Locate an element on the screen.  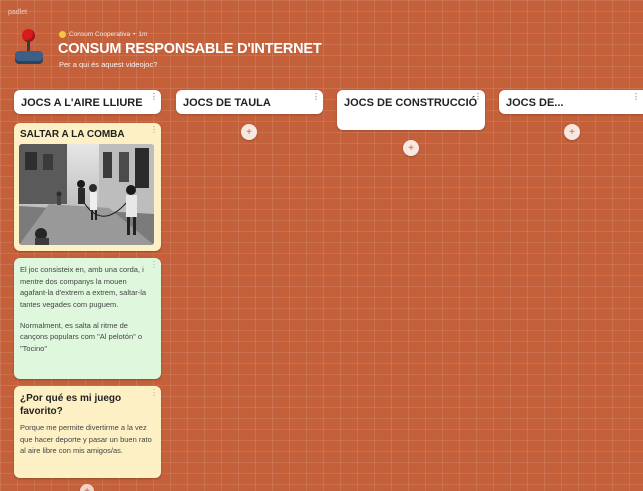
column-header-aire-lliure: JOCS A L'AIRE LLIURE ⋮ is located at coordinates (87, 102).